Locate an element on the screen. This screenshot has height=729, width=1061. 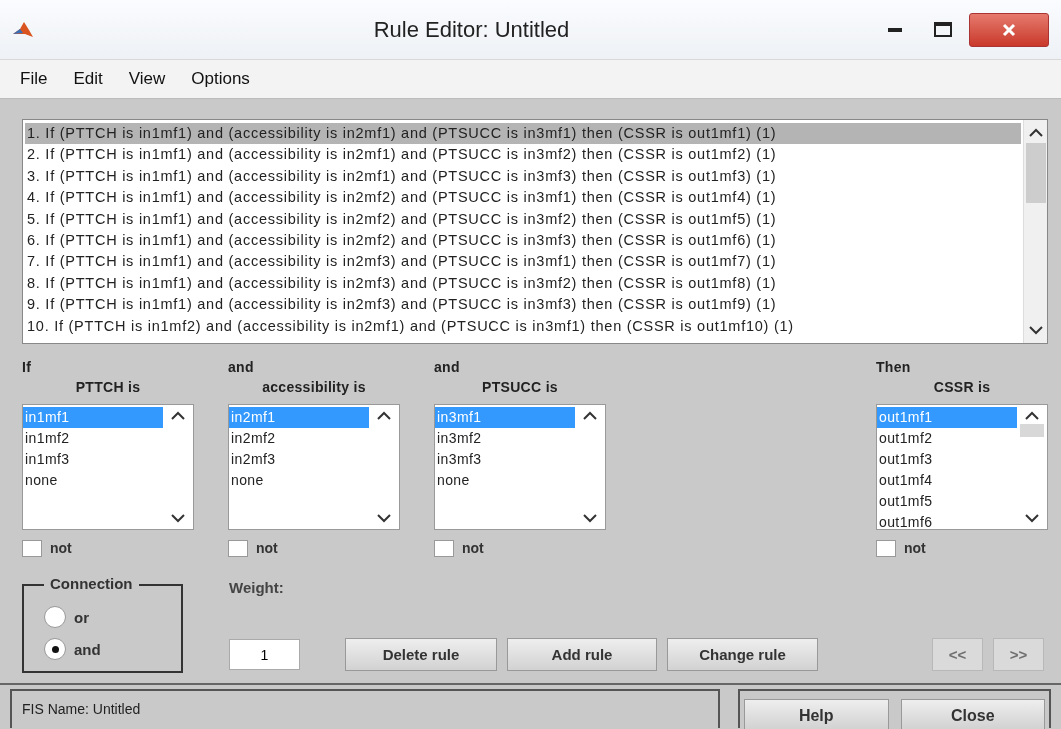
close-button is located at coordinates (1009, 29).